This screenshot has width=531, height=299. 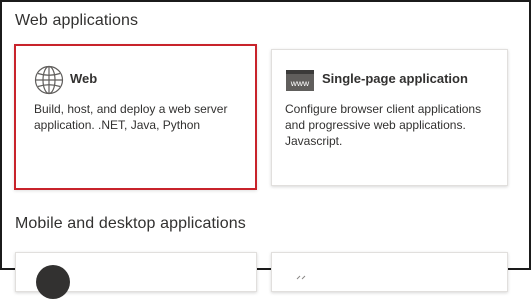 I want to click on mobile-platform-card, so click(x=136, y=275).